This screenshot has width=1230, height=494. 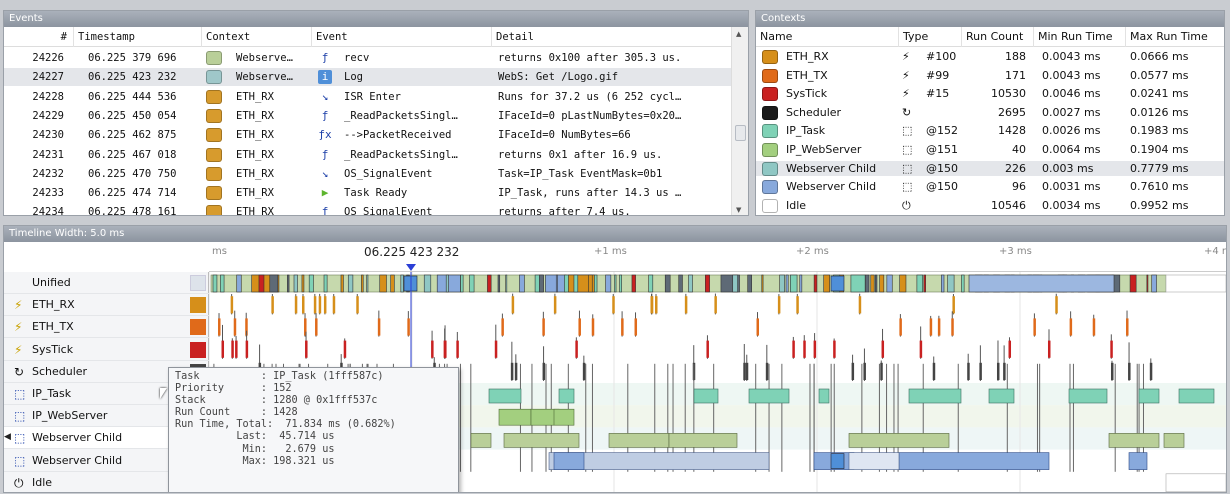 What do you see at coordinates (1019, 187) in the screenshot?
I see `context-run-count: 96` at bounding box center [1019, 187].